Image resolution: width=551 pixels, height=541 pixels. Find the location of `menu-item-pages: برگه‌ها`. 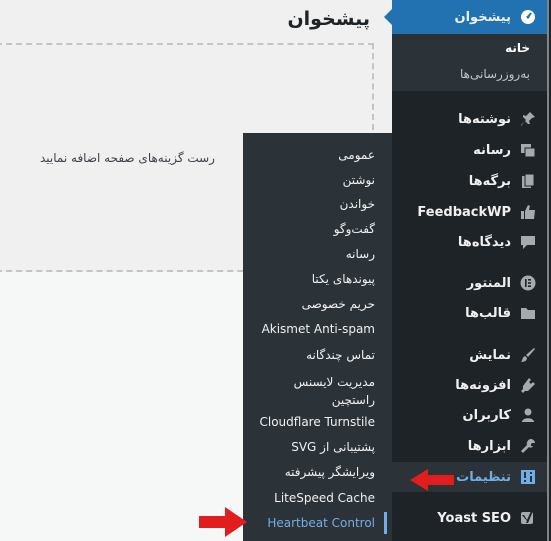

menu-item-pages: برگه‌ها is located at coordinates (469, 181).